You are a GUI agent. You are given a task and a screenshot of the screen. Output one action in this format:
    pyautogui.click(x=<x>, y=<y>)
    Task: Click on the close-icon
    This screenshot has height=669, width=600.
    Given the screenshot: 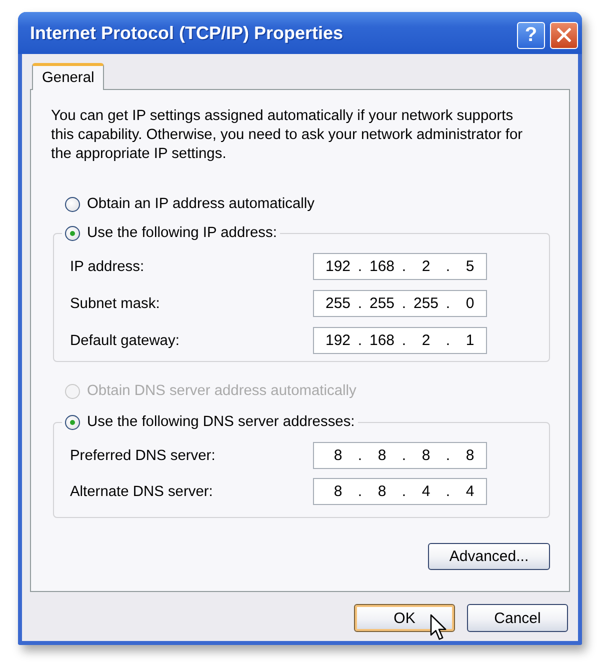 What is the action you would take?
    pyautogui.click(x=564, y=35)
    